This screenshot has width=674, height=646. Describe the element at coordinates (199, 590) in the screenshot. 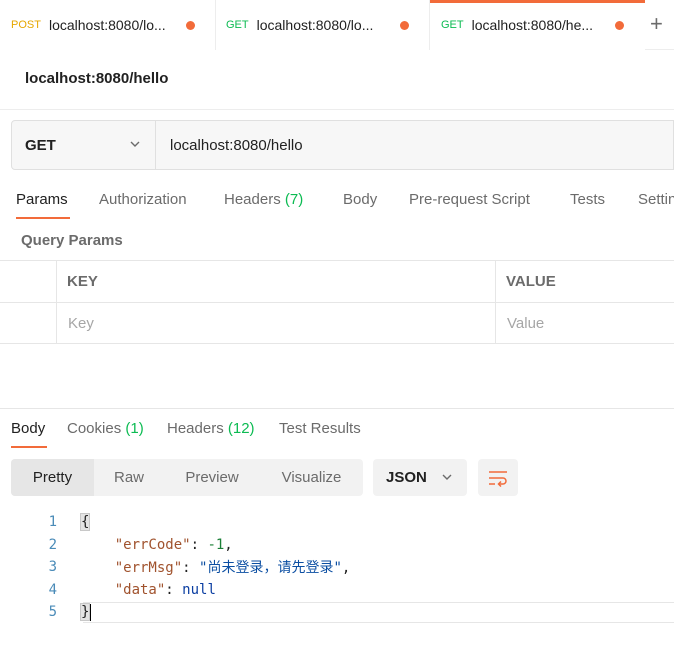

I see `json-null: null` at that location.